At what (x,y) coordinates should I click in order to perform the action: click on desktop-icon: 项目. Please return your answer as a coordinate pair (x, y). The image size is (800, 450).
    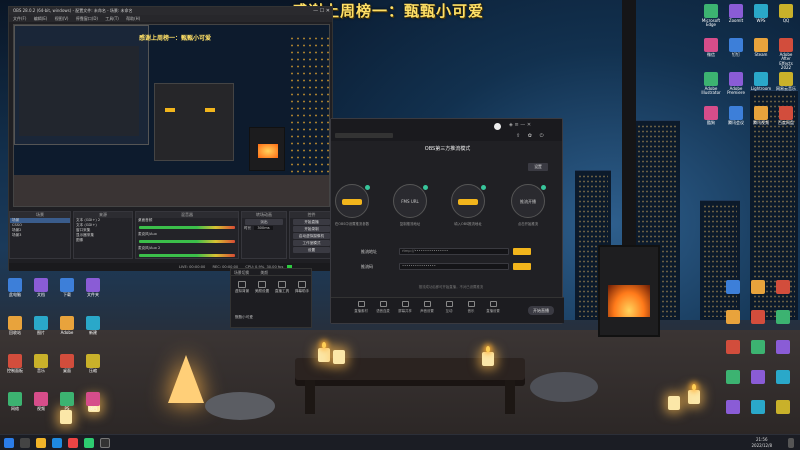
    Looking at the image, I should click on (93, 401).